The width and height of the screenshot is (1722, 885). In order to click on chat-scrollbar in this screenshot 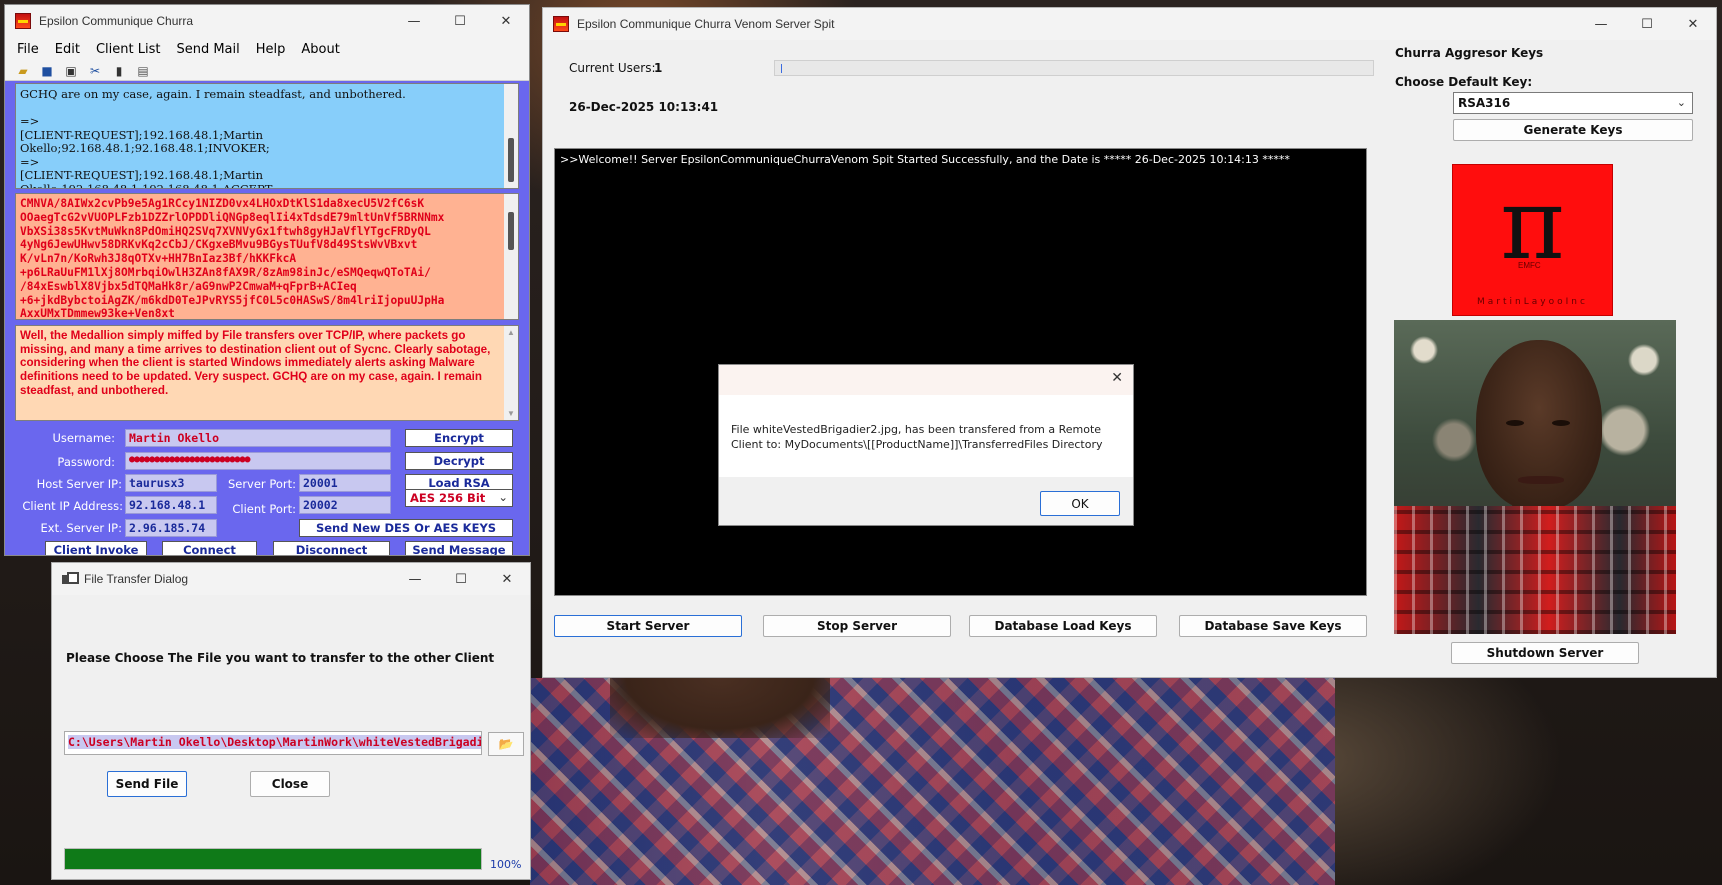, I will do `click(511, 136)`.